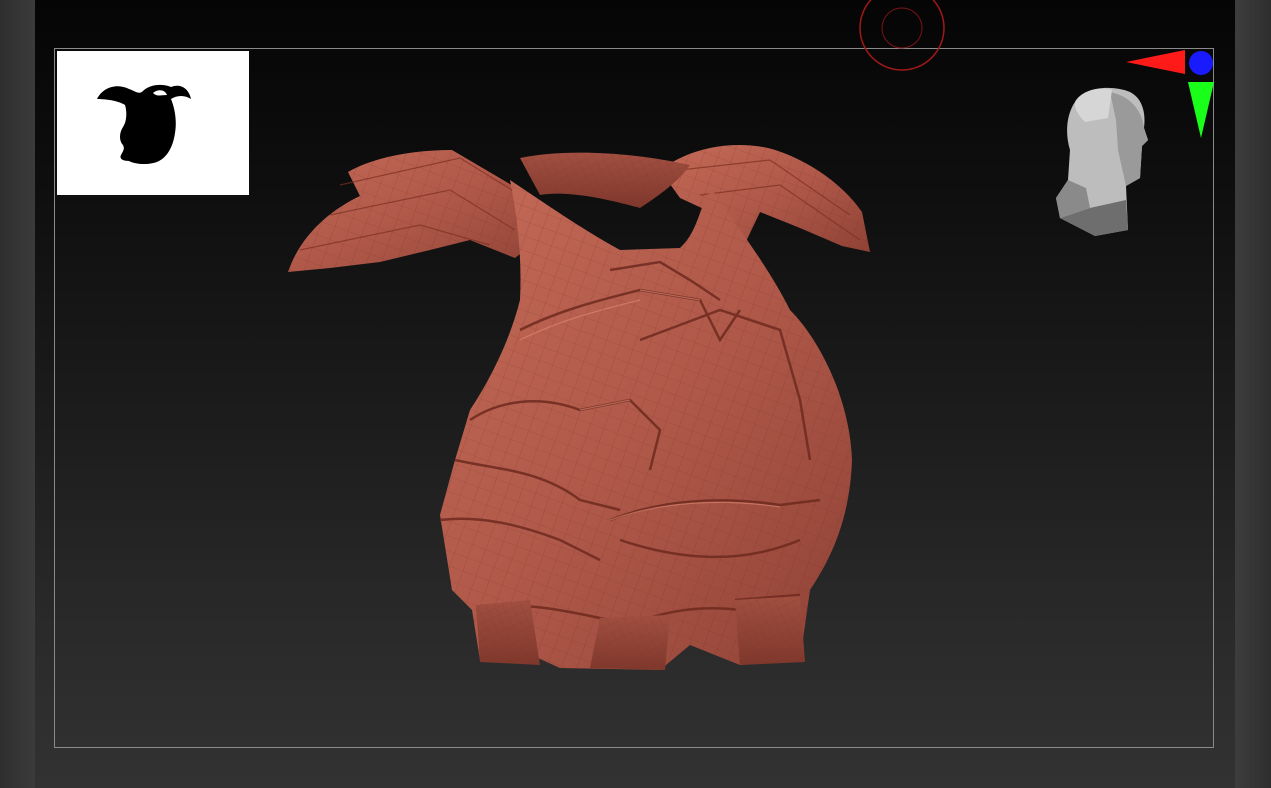 This screenshot has width=1271, height=788. Describe the element at coordinates (1201, 110) in the screenshot. I see `y-axis-arrow` at that location.